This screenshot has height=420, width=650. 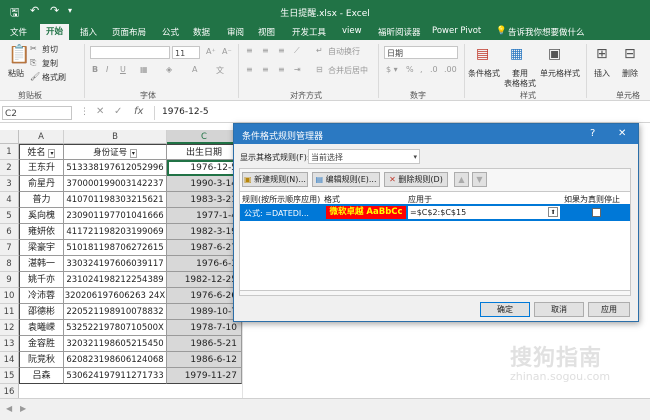 What do you see at coordinates (9, 296) in the screenshot?
I see `row-header: 10` at bounding box center [9, 296].